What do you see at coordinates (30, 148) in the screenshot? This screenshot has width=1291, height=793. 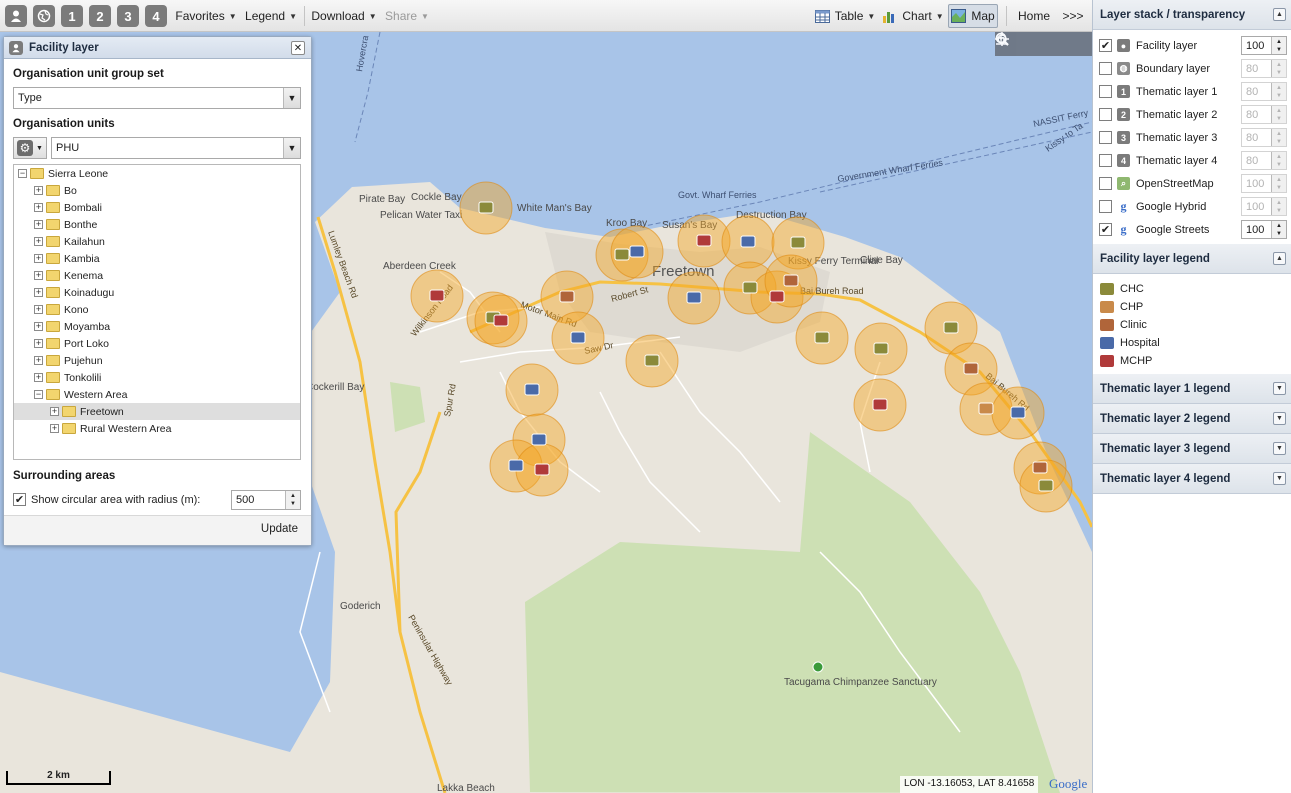 I see `org-unit-settings-button: ⚙ ▼` at bounding box center [30, 148].